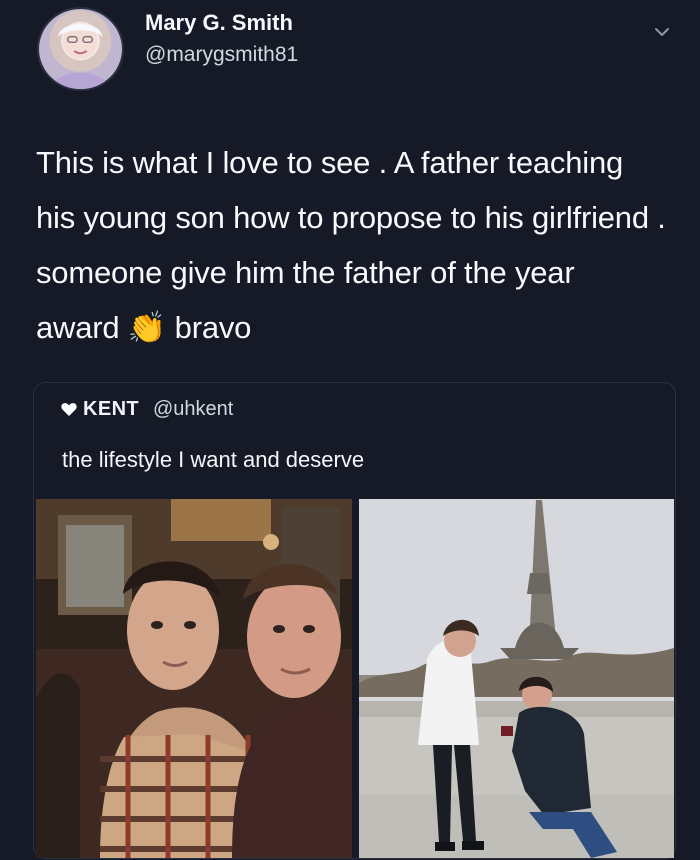  I want to click on heart-icon, so click(69, 409).